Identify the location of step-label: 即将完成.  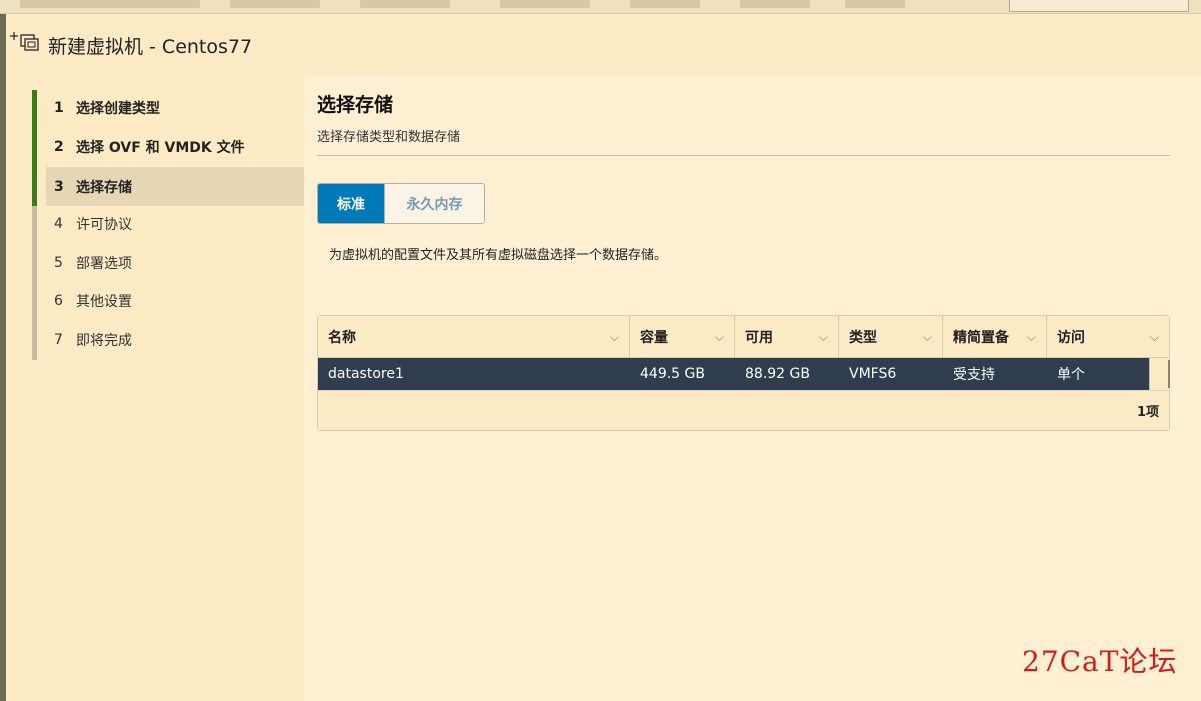
(104, 340).